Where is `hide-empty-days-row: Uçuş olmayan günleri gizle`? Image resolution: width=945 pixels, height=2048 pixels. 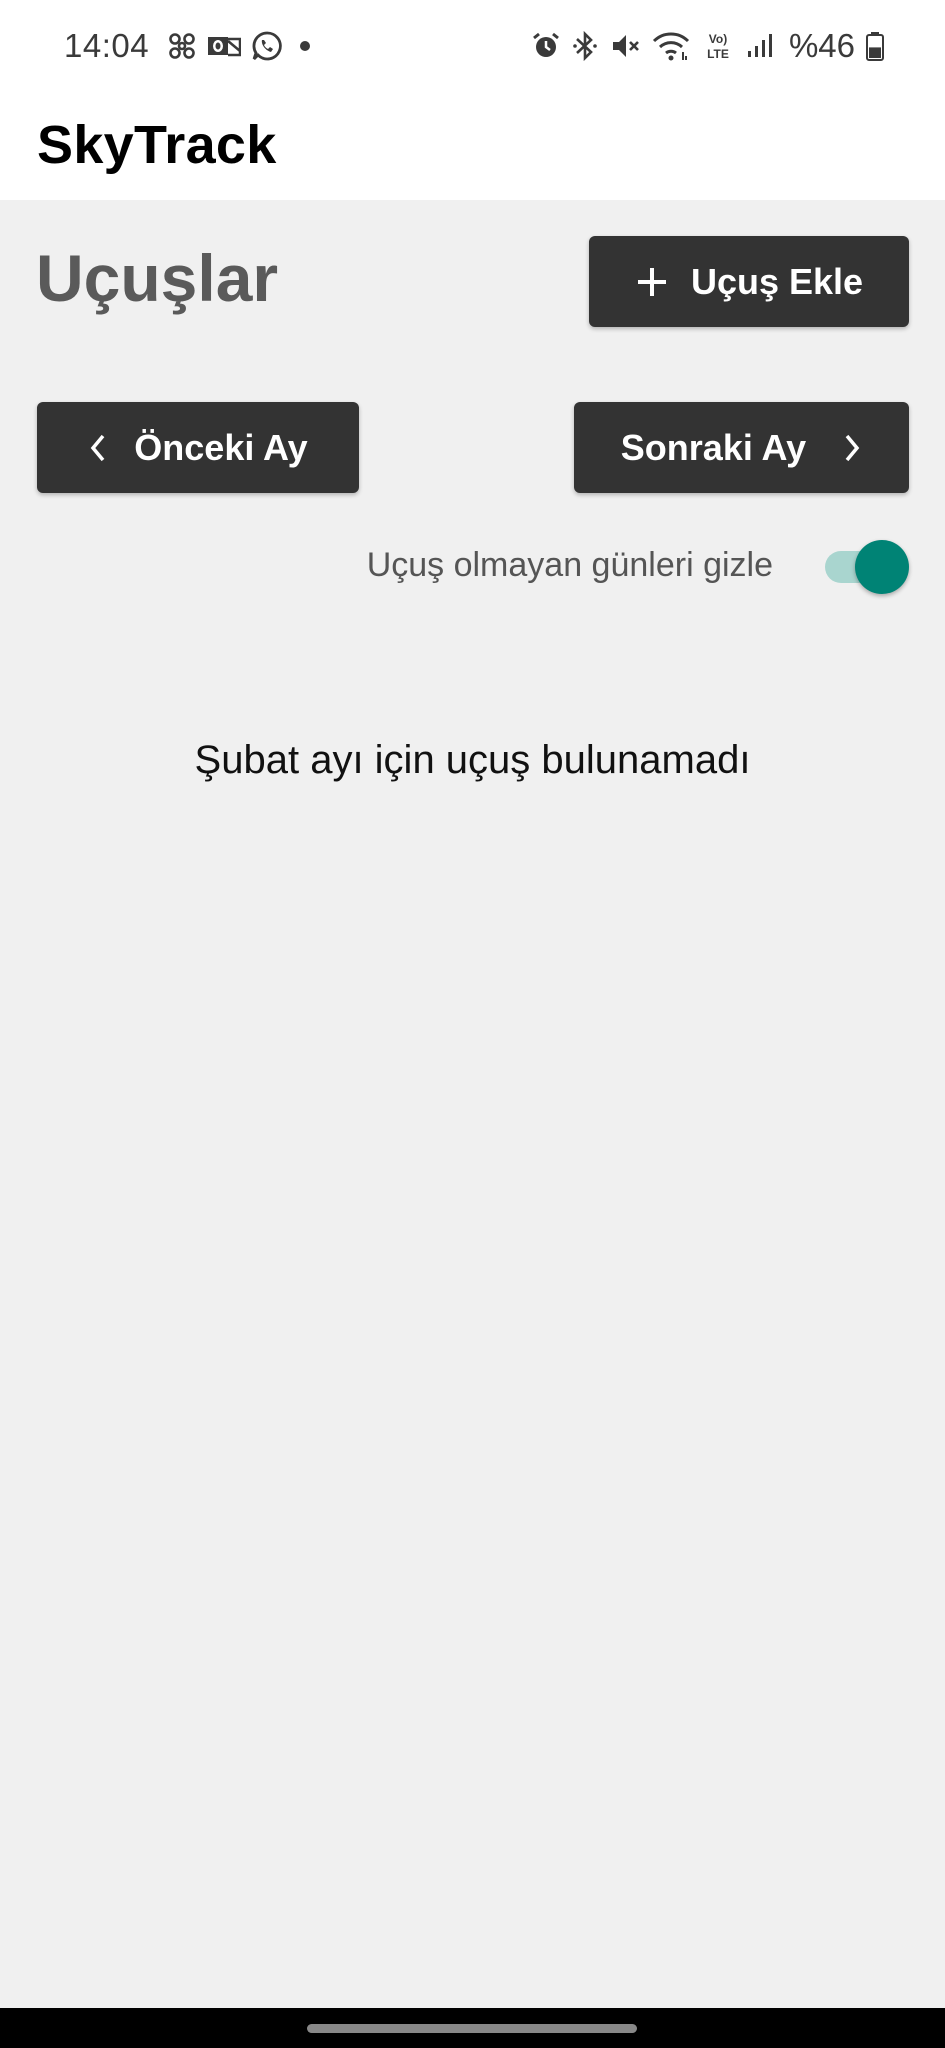
hide-empty-days-row: Uçuş olmayan günleri gizle is located at coordinates (638, 565).